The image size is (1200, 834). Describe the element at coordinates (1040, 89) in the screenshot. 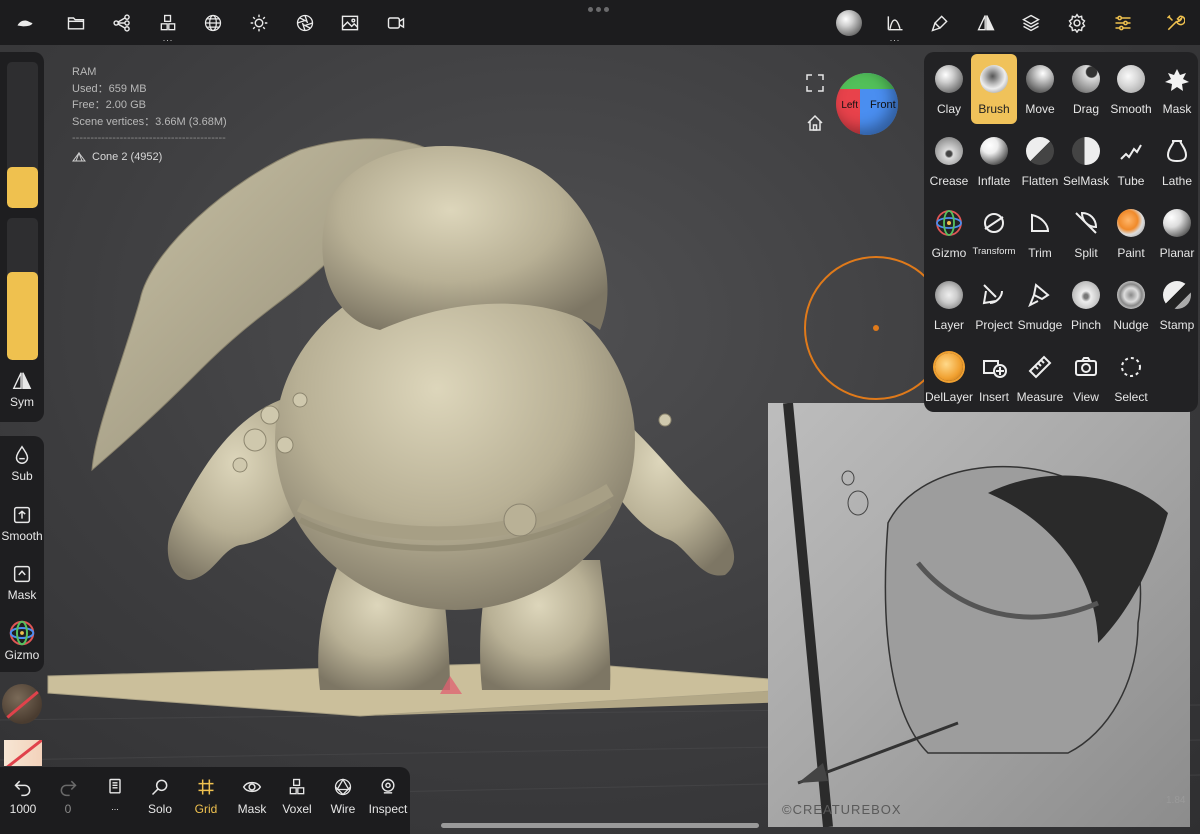

I see `tool-move: Move` at that location.